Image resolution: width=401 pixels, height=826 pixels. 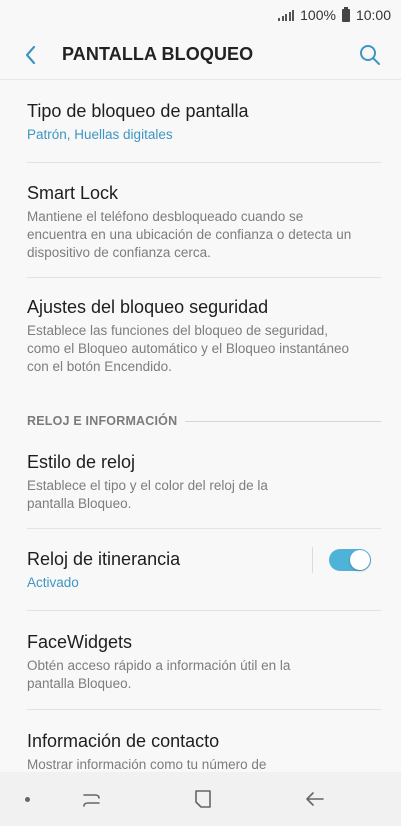 What do you see at coordinates (119, 252) in the screenshot?
I see `item-subtitle-line: dispositivo de confianza cerca.` at bounding box center [119, 252].